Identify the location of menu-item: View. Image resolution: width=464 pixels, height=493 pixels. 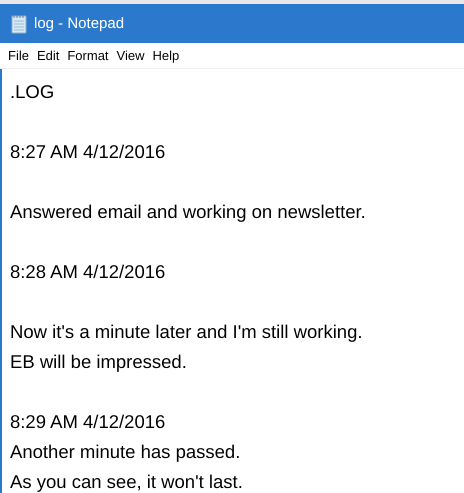
(130, 55).